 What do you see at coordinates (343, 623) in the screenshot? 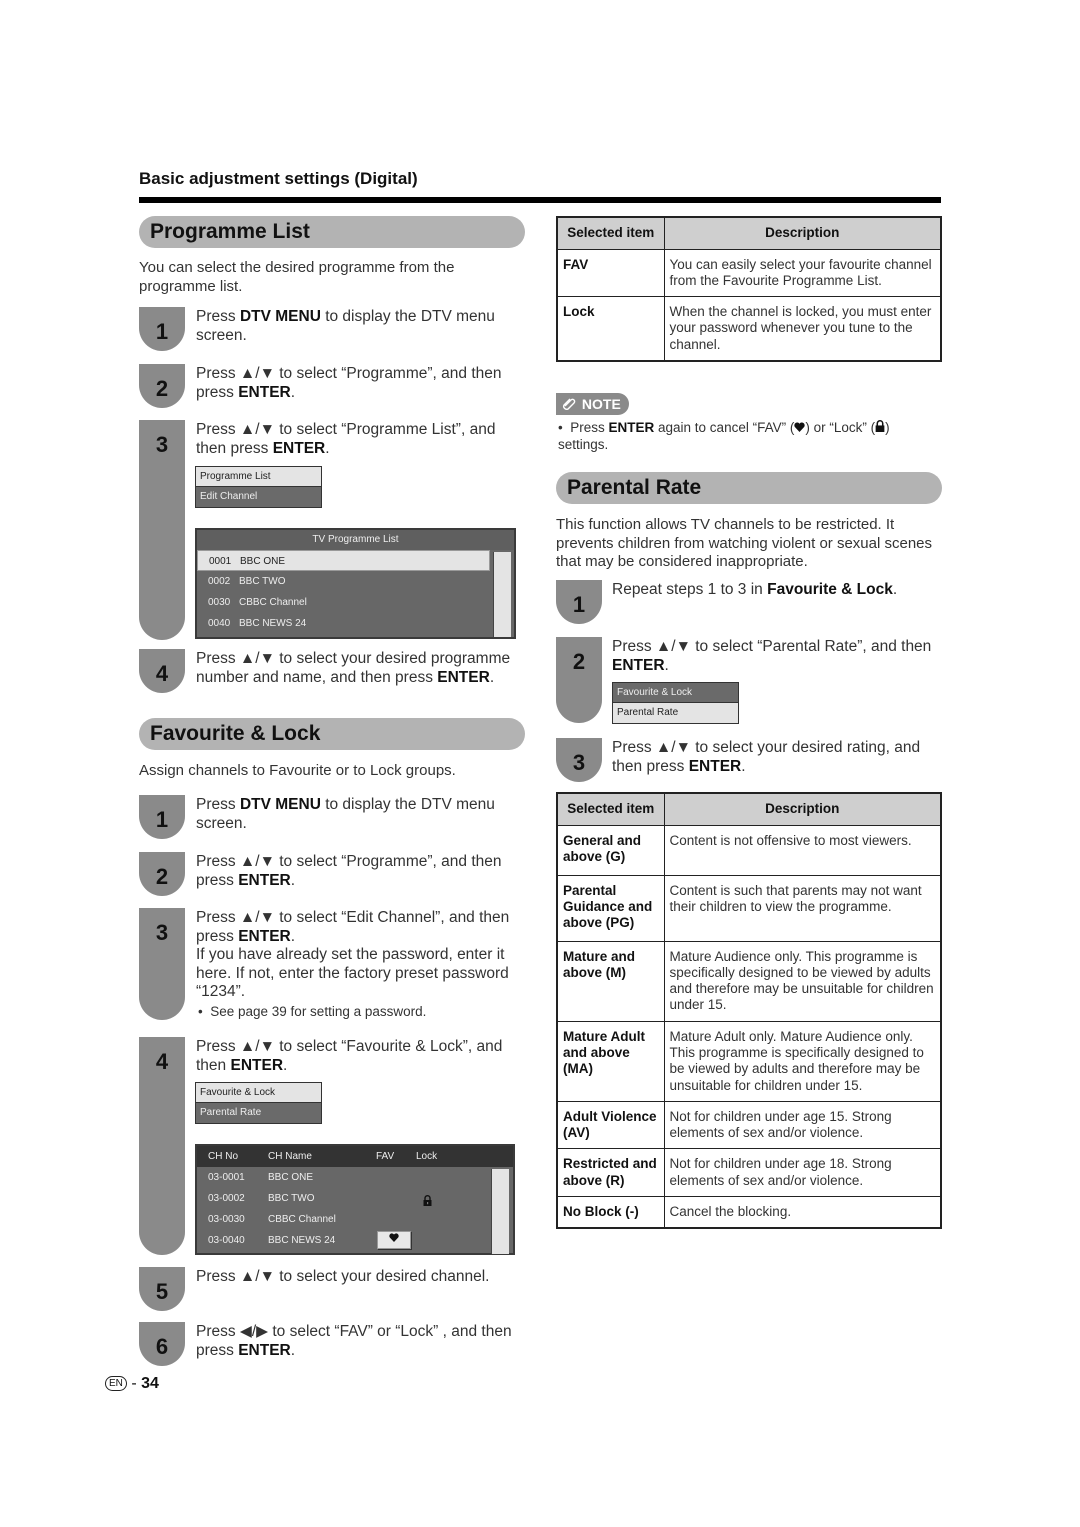
I see `list-item: 0040 BBC NEWS 24` at bounding box center [343, 623].